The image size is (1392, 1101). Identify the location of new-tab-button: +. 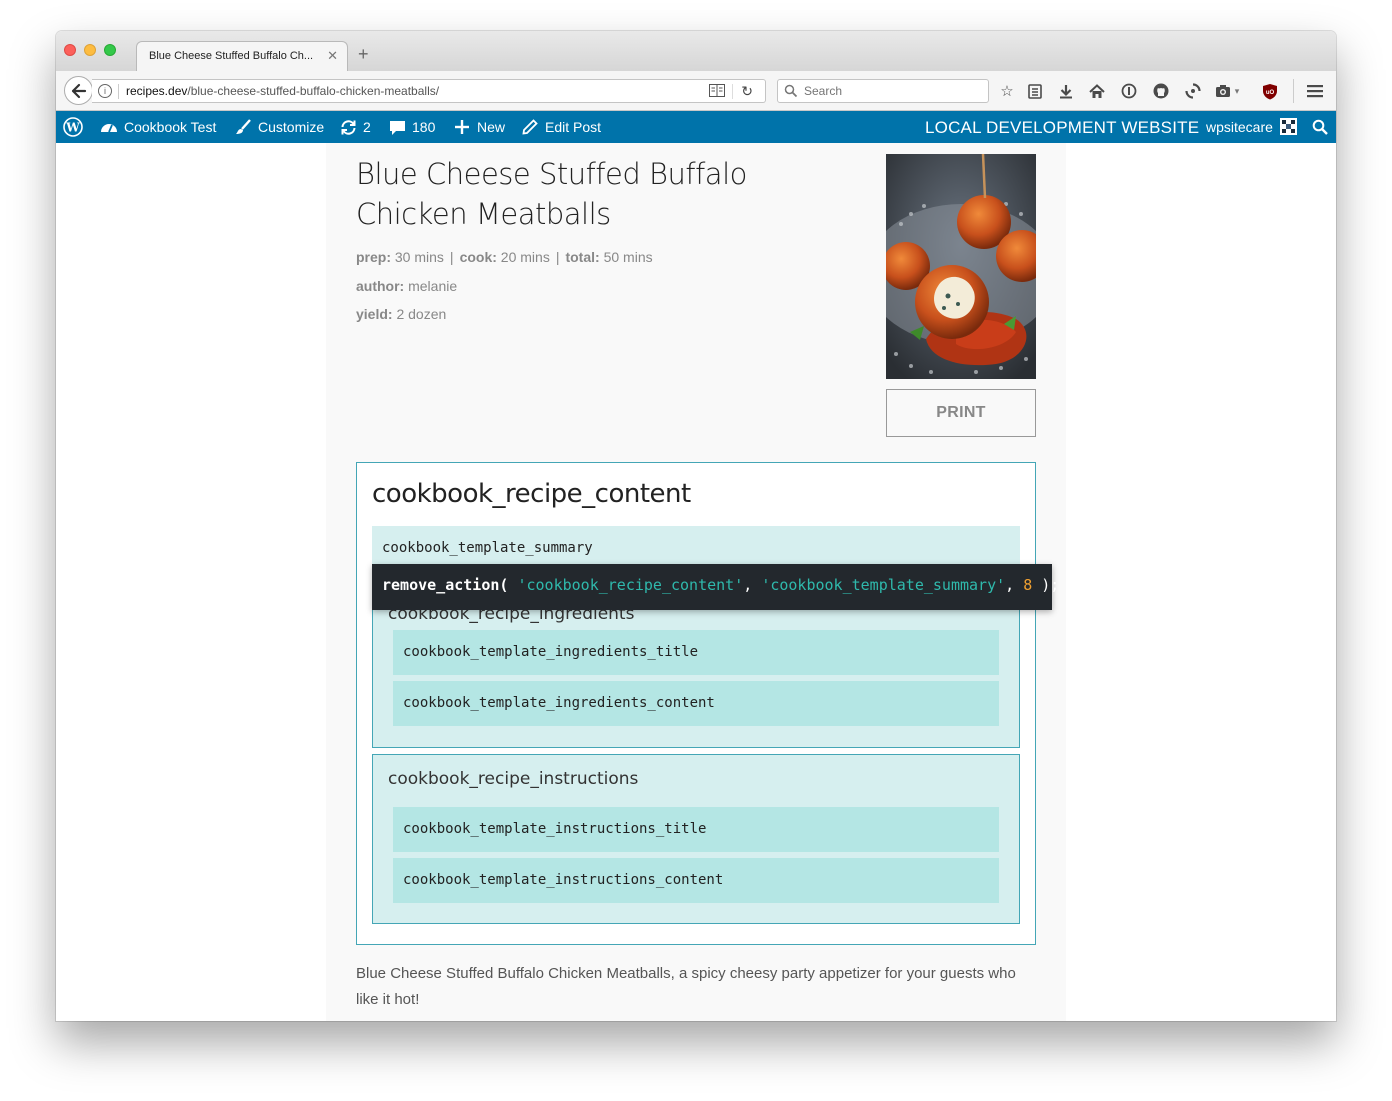
(363, 54).